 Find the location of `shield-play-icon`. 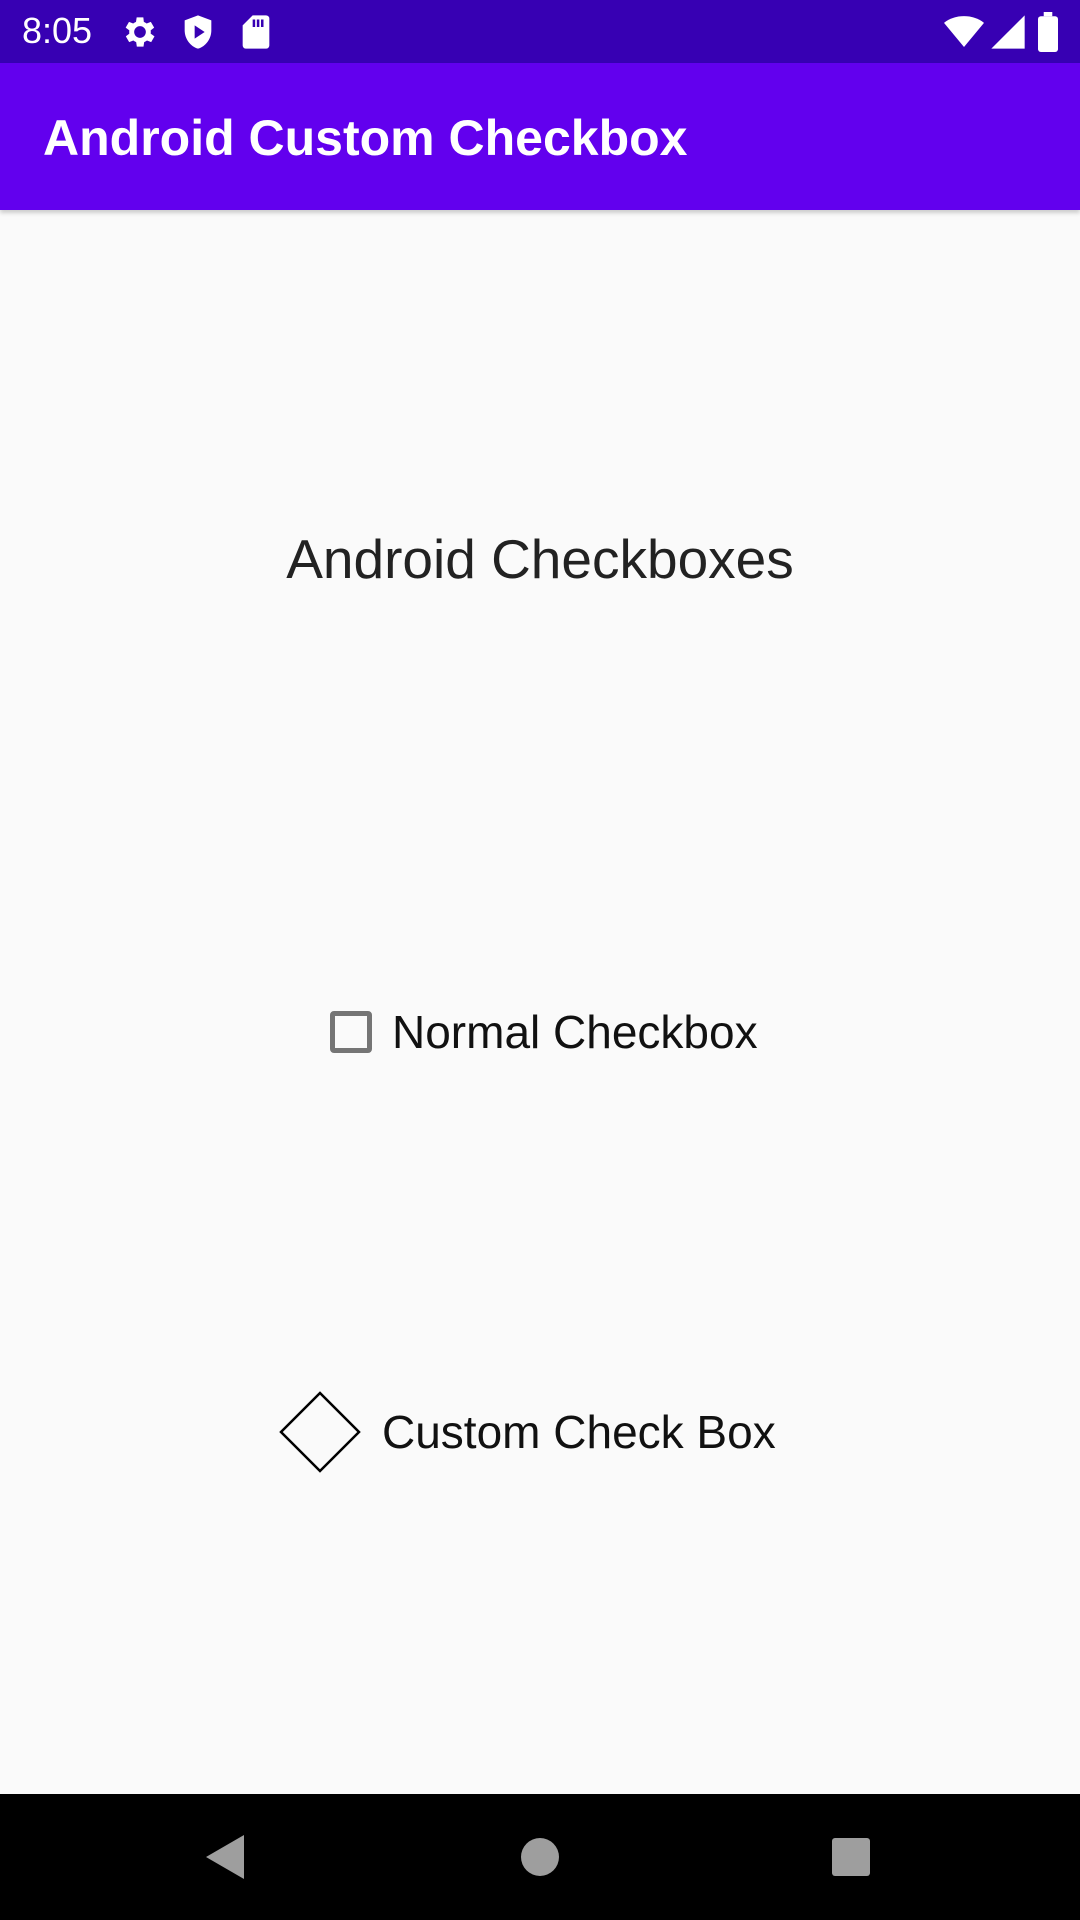

shield-play-icon is located at coordinates (198, 32).